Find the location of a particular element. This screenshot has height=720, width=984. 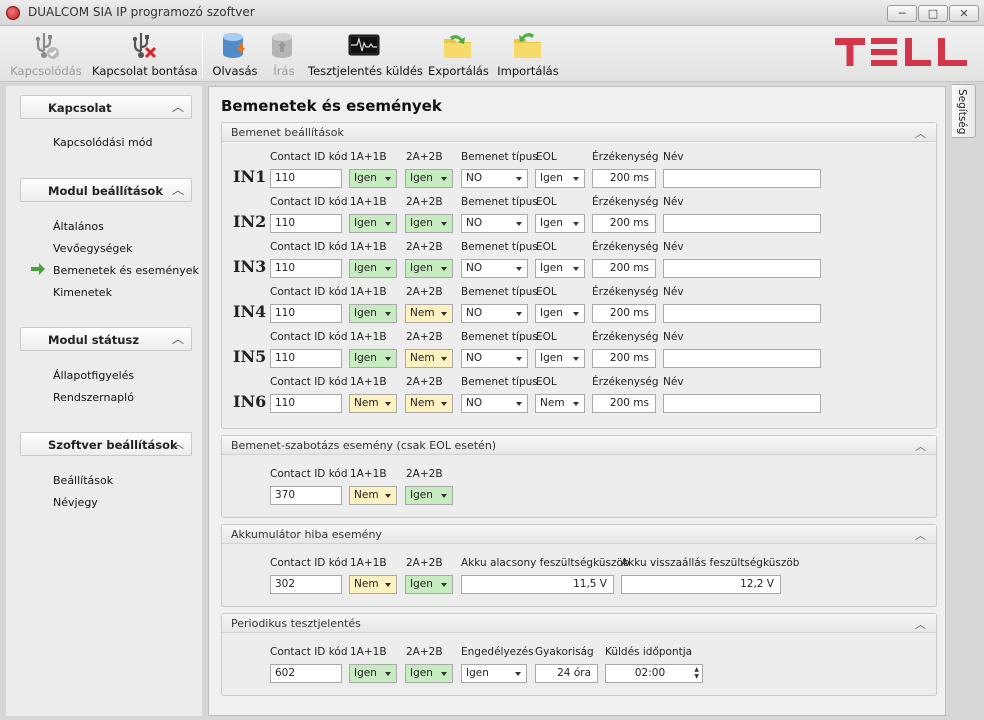

active-arrow-icon is located at coordinates (38, 269).